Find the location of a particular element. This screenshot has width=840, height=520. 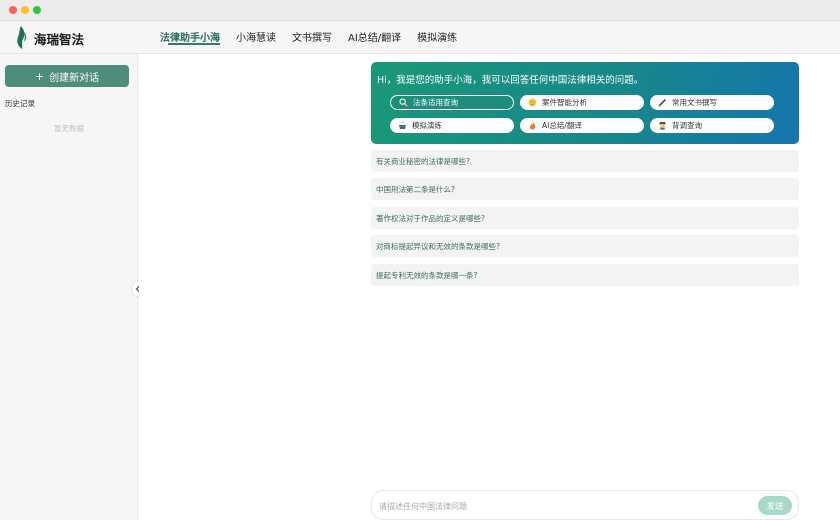

leaf-logo-icon is located at coordinates (22, 37).